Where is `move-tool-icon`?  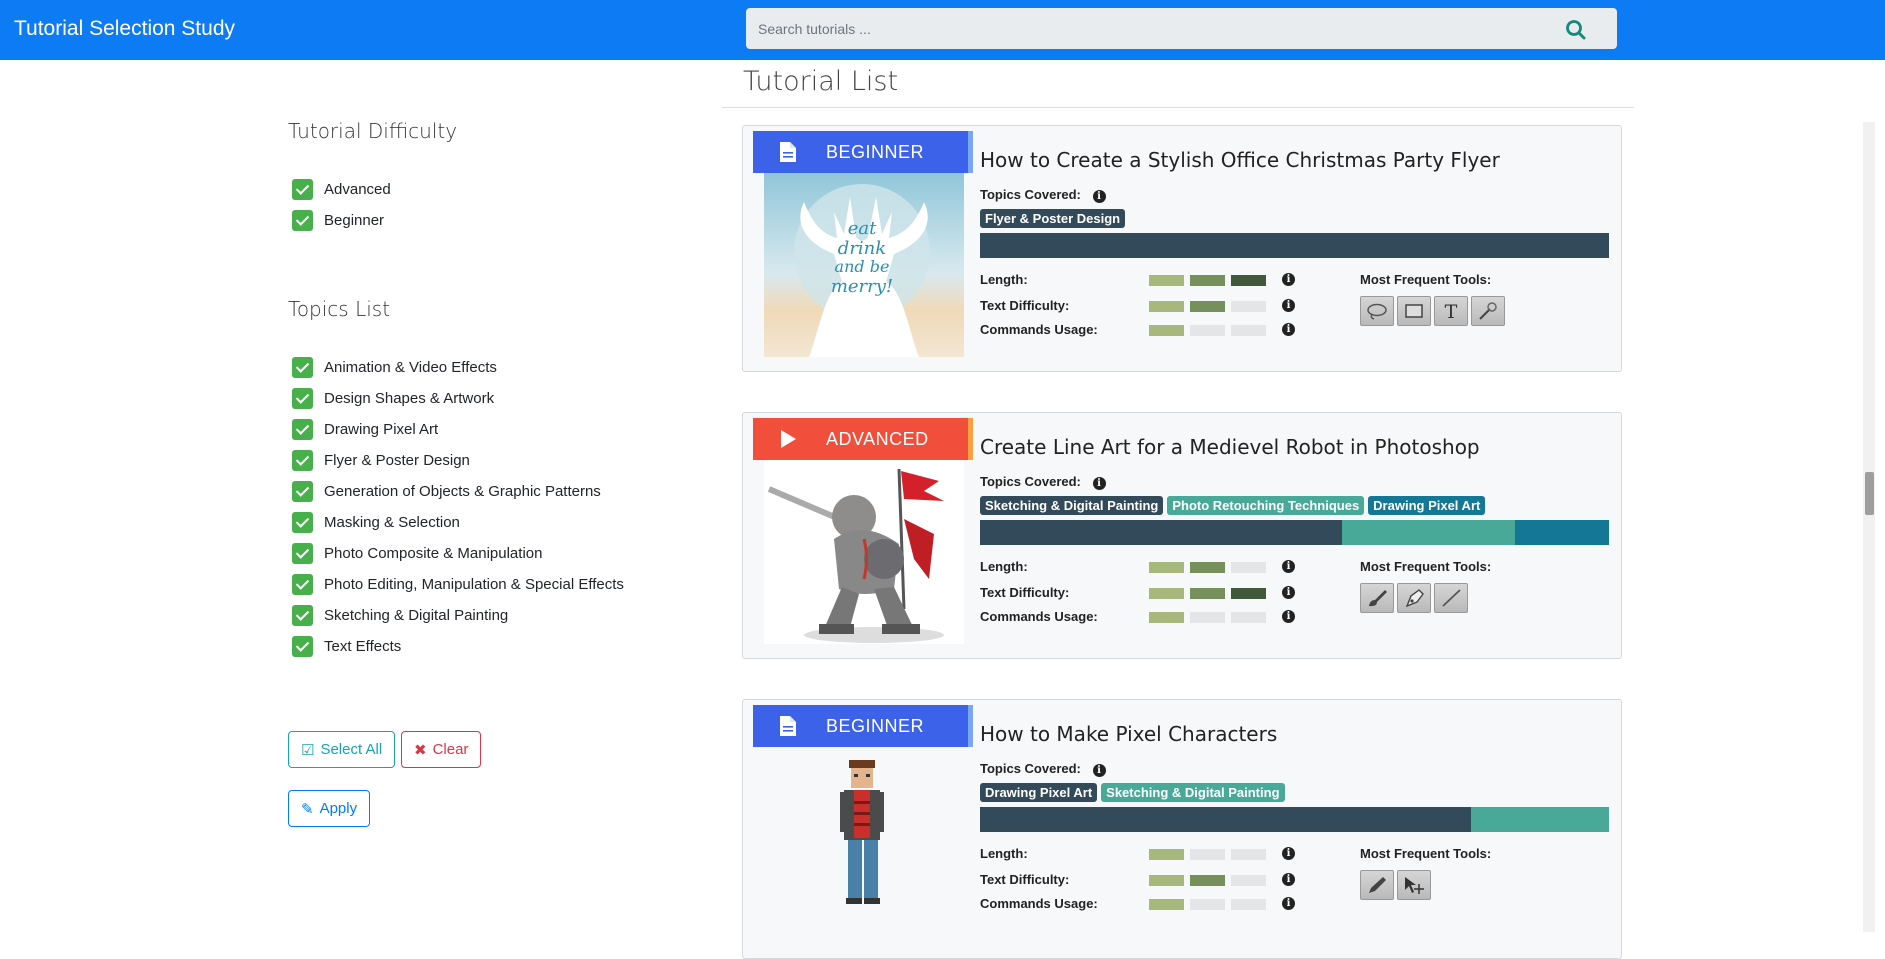 move-tool-icon is located at coordinates (1414, 885).